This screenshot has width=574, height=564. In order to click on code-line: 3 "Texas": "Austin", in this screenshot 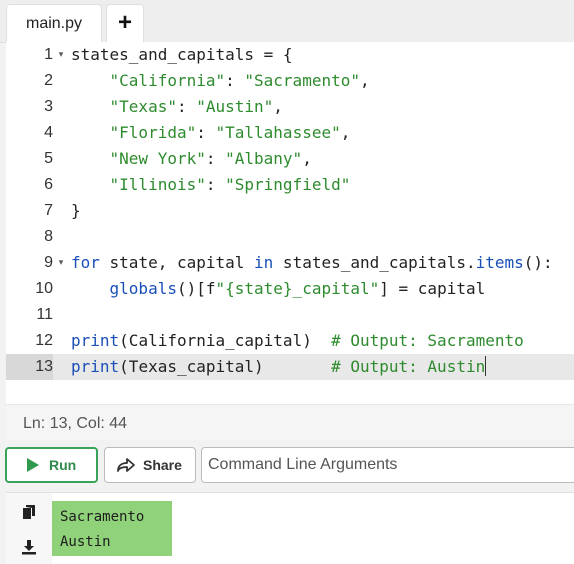, I will do `click(290, 107)`.